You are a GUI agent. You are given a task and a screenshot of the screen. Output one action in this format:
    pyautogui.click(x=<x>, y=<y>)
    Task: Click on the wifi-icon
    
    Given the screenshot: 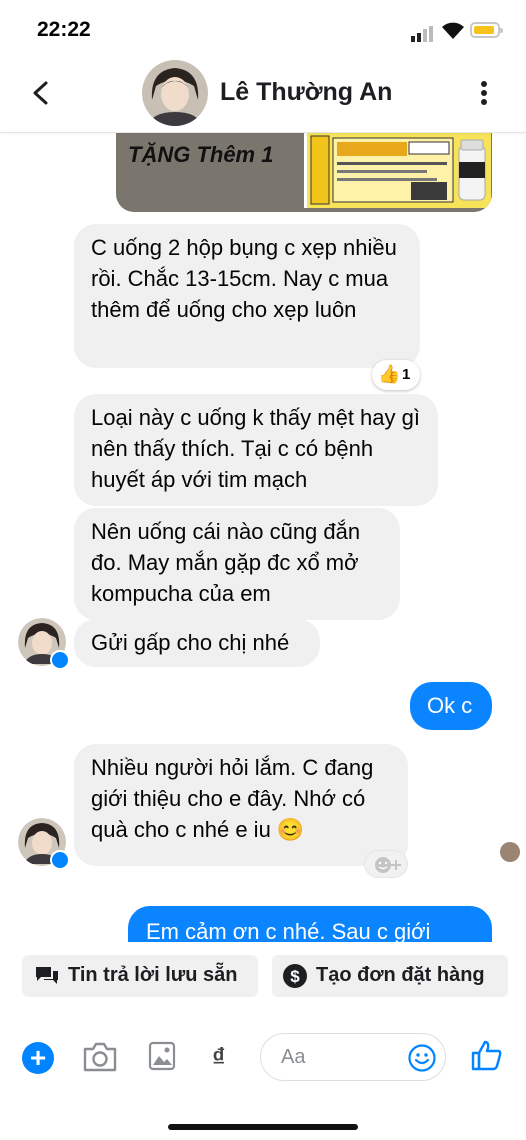 What is the action you would take?
    pyautogui.click(x=453, y=30)
    